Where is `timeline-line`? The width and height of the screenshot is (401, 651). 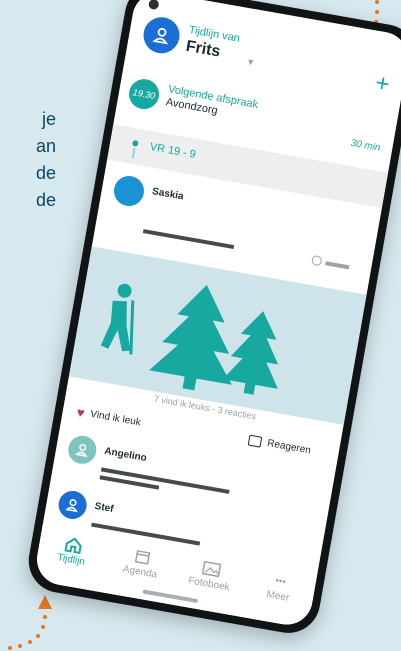 timeline-line is located at coordinates (133, 153).